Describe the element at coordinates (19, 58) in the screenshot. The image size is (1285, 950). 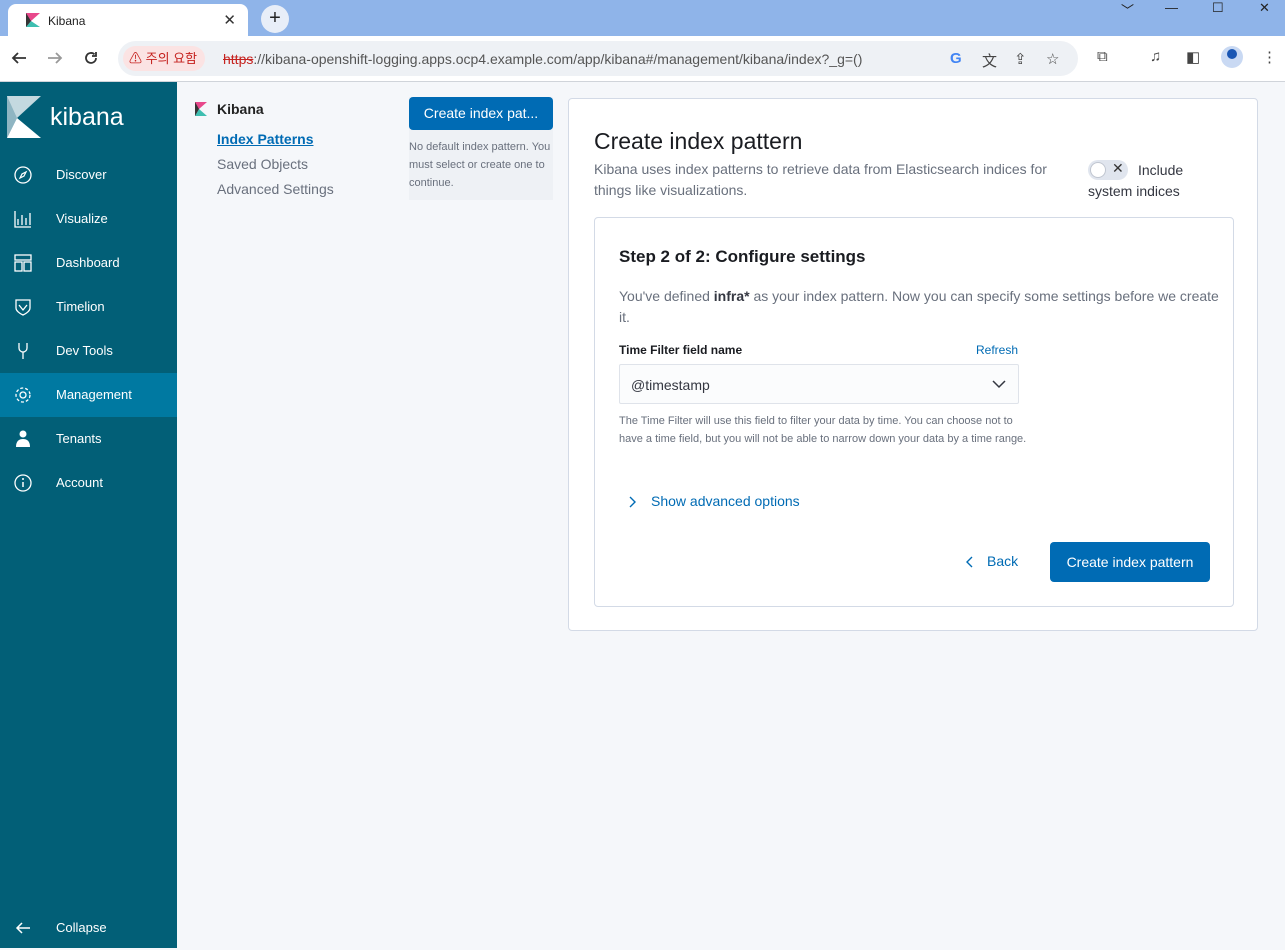
I see `back-icon` at that location.